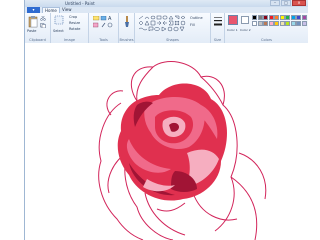  Describe the element at coordinates (217, 40) in the screenshot. I see `size-group-label: Size` at that location.